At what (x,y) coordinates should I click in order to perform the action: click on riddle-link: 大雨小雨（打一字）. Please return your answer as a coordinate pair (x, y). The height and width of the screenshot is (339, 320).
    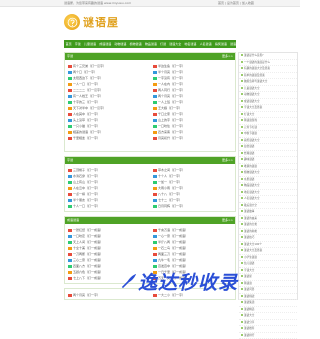
    Looking at the image, I should click on (171, 188).